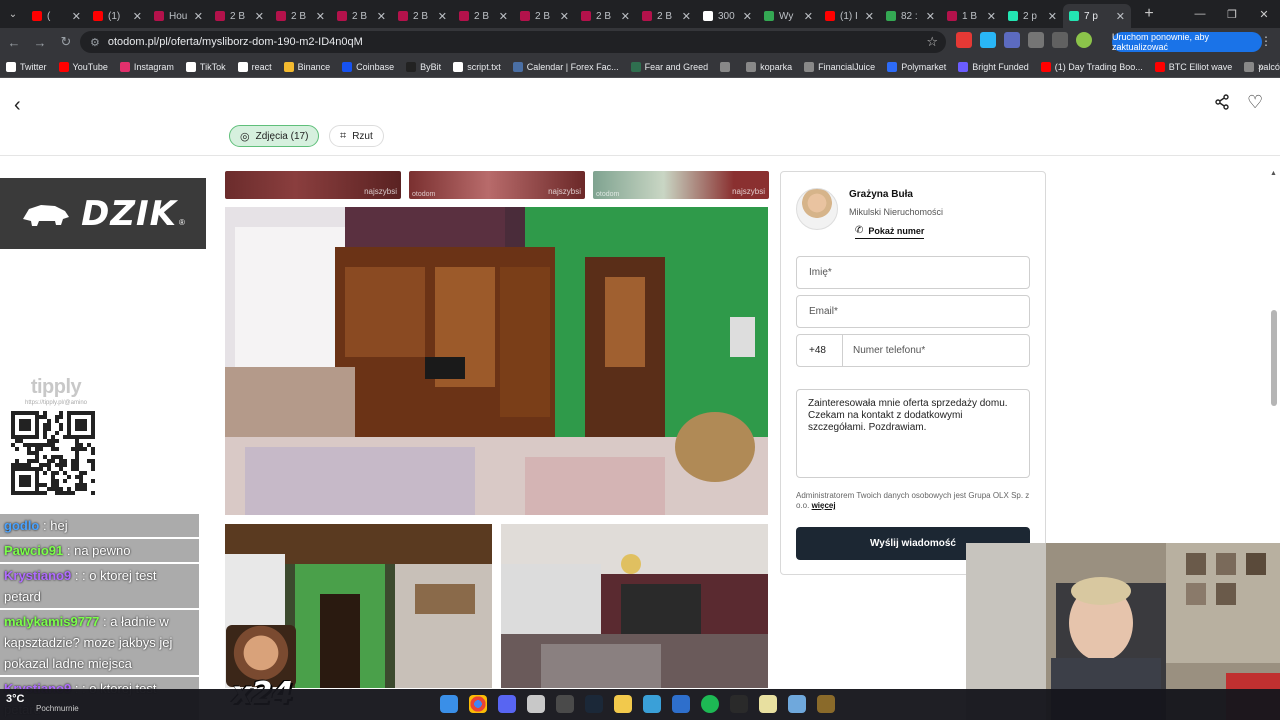 This screenshot has height=720, width=1280. Describe the element at coordinates (15, 699) in the screenshot. I see `weather-temperature: 3°C` at that location.